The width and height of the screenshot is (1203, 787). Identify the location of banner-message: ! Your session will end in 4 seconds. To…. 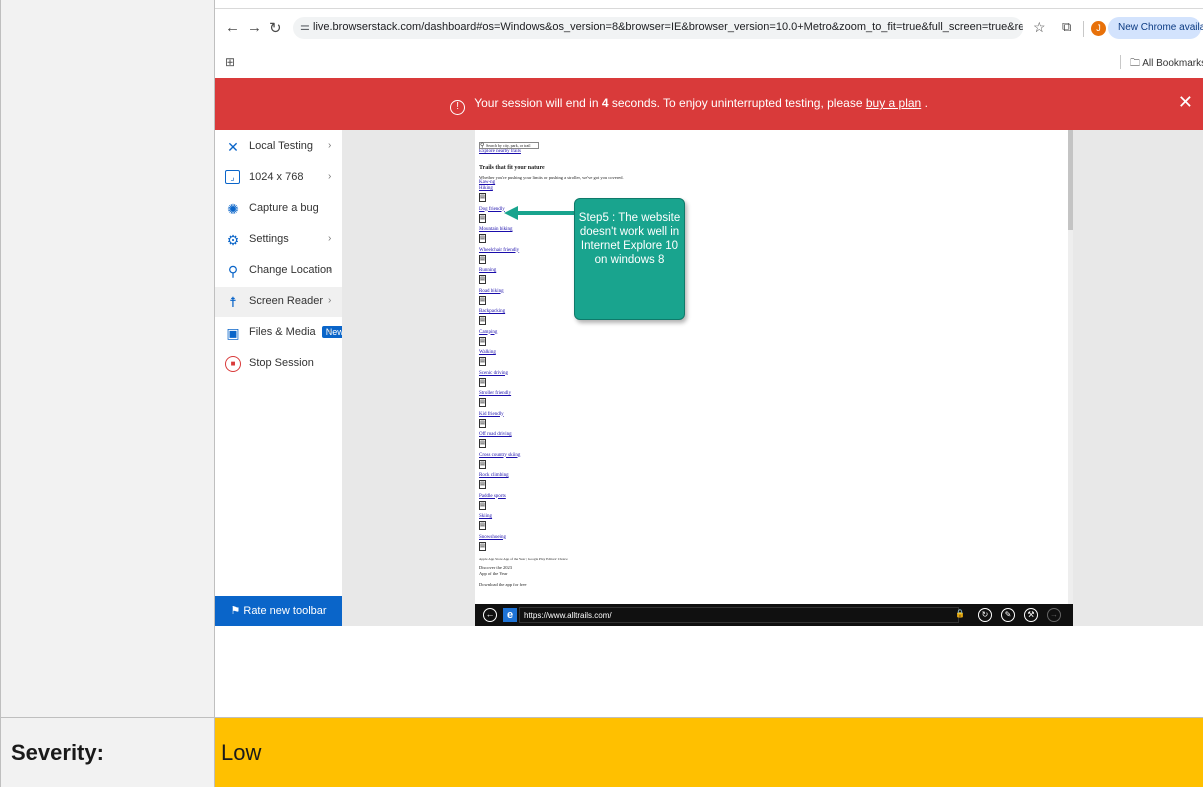
(689, 105).